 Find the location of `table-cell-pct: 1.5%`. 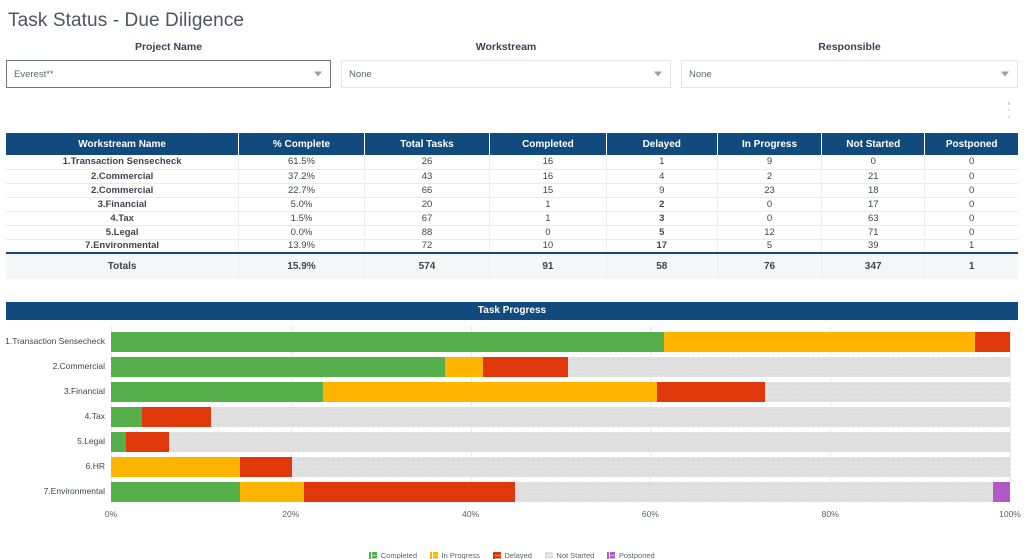

table-cell-pct: 1.5% is located at coordinates (301, 218).